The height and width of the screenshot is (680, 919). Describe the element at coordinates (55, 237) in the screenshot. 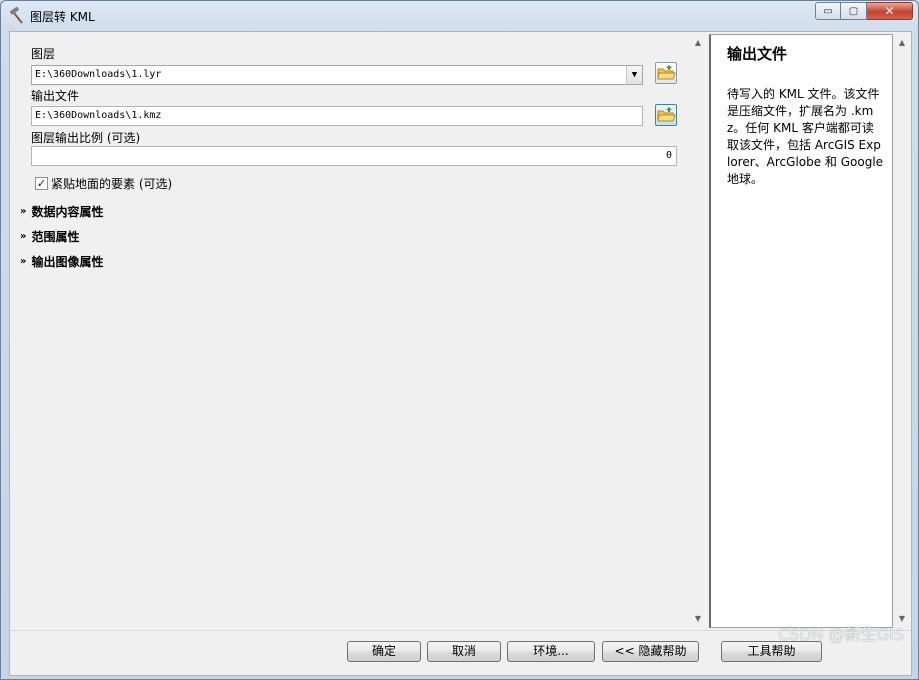

I see `section-label: 范围属性` at that location.